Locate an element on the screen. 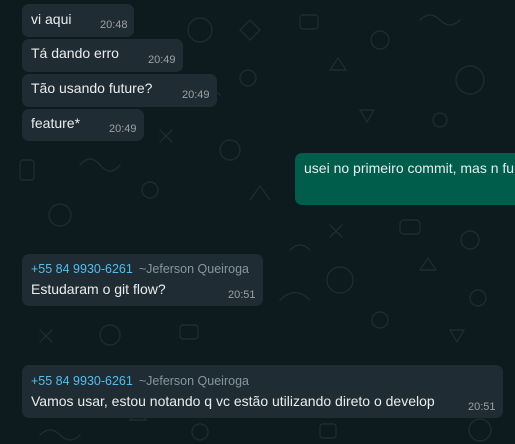 Image resolution: width=515 pixels, height=444 pixels. message-bubble: Tá dando erro 20:49 is located at coordinates (102, 55).